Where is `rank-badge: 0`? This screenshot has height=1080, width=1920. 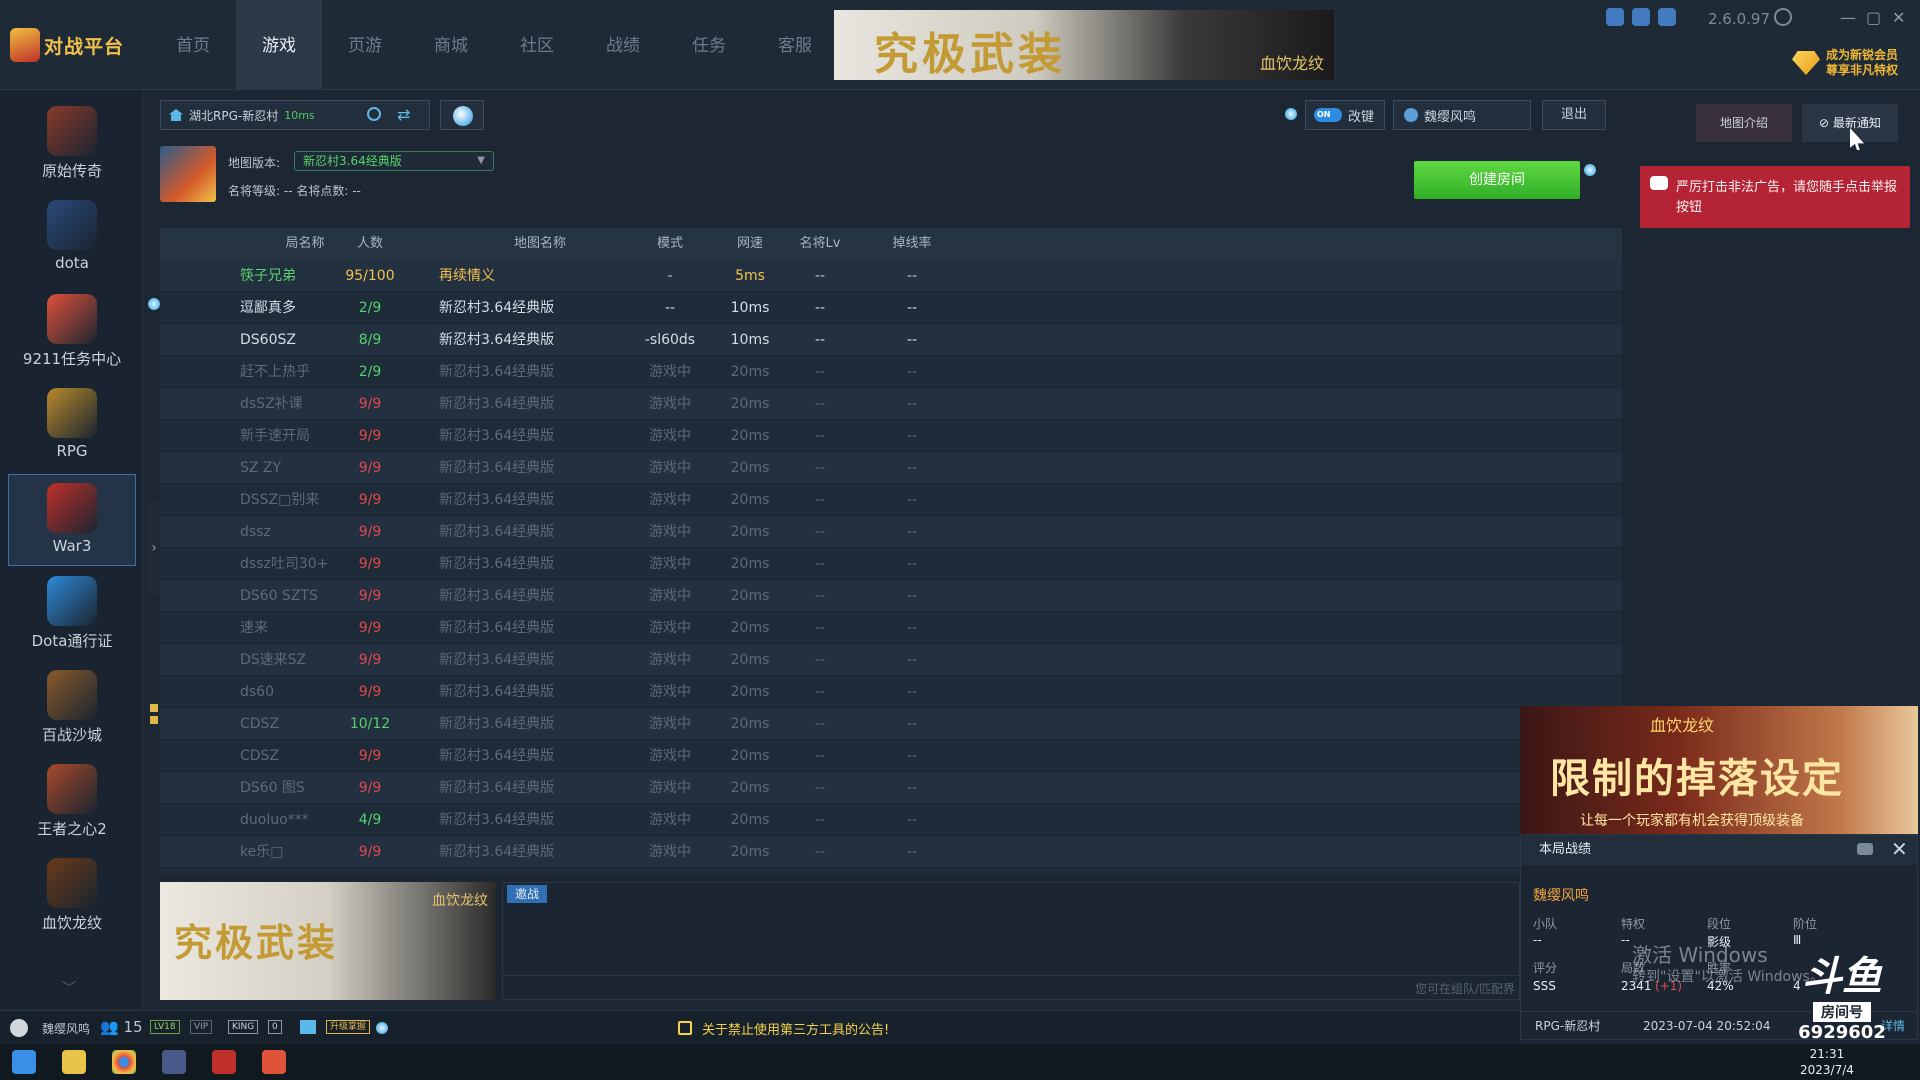
rank-badge: 0 is located at coordinates (275, 1027).